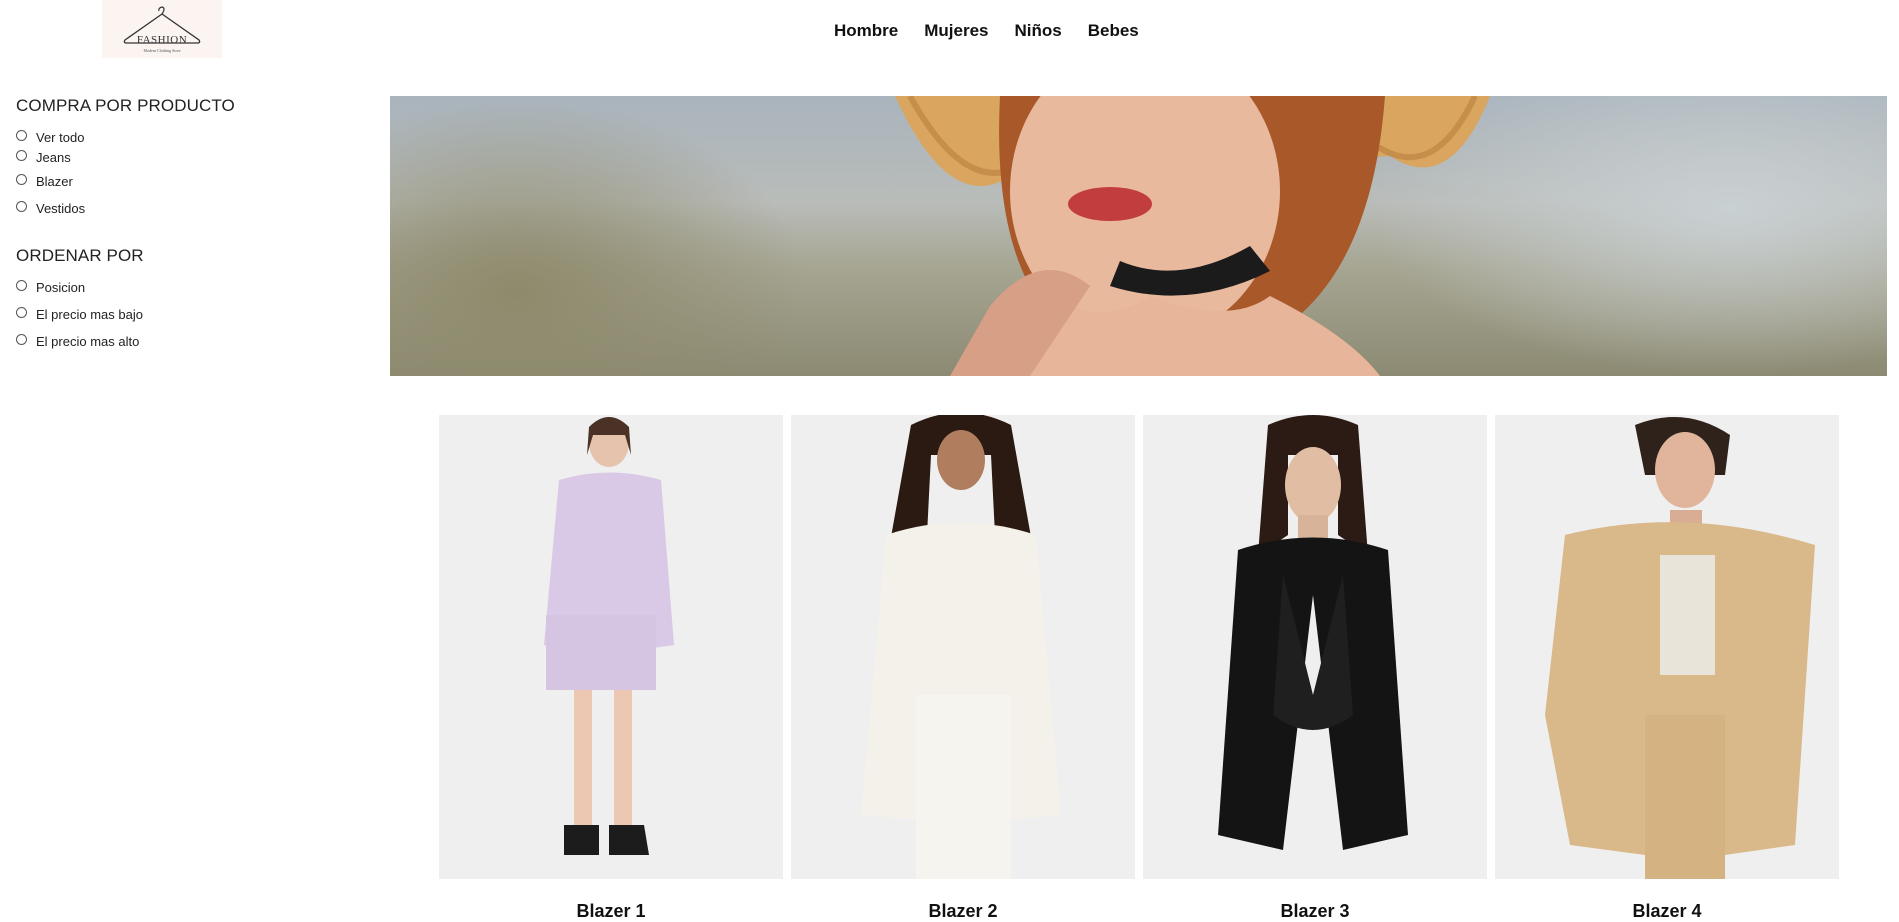 Image resolution: width=1899 pixels, height=922 pixels. I want to click on product-card: Blazer 1, so click(611, 668).